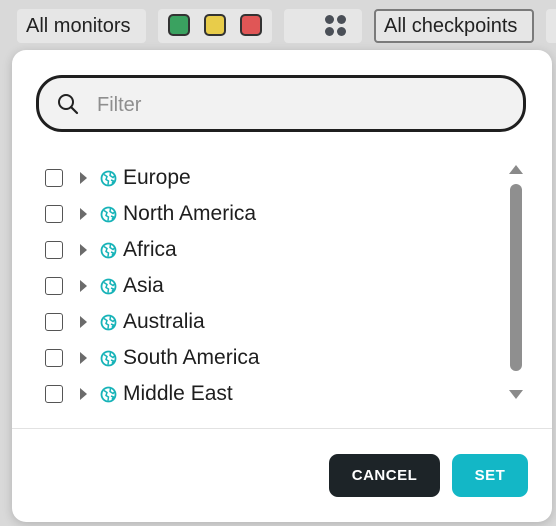  What do you see at coordinates (190, 213) in the screenshot?
I see `tree-item-label: North America` at bounding box center [190, 213].